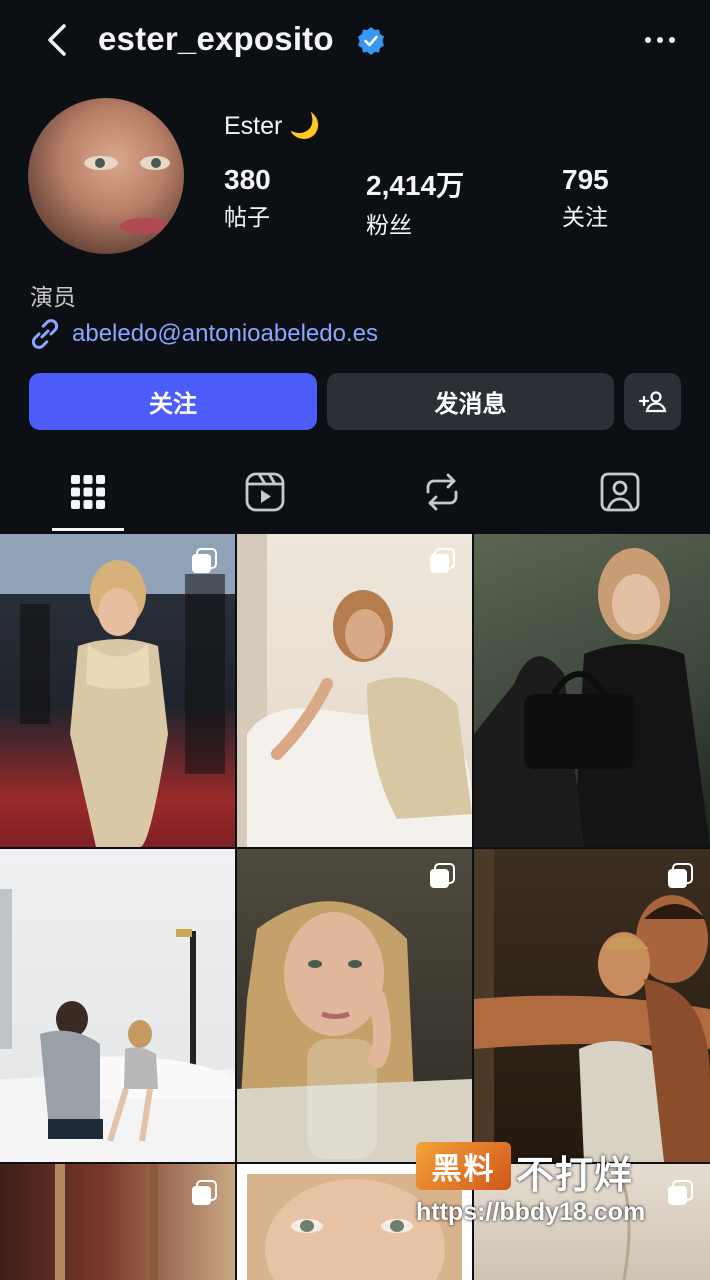 This screenshot has width=710, height=1280. What do you see at coordinates (247, 179) in the screenshot?
I see `stat-posts-value: 380` at bounding box center [247, 179].